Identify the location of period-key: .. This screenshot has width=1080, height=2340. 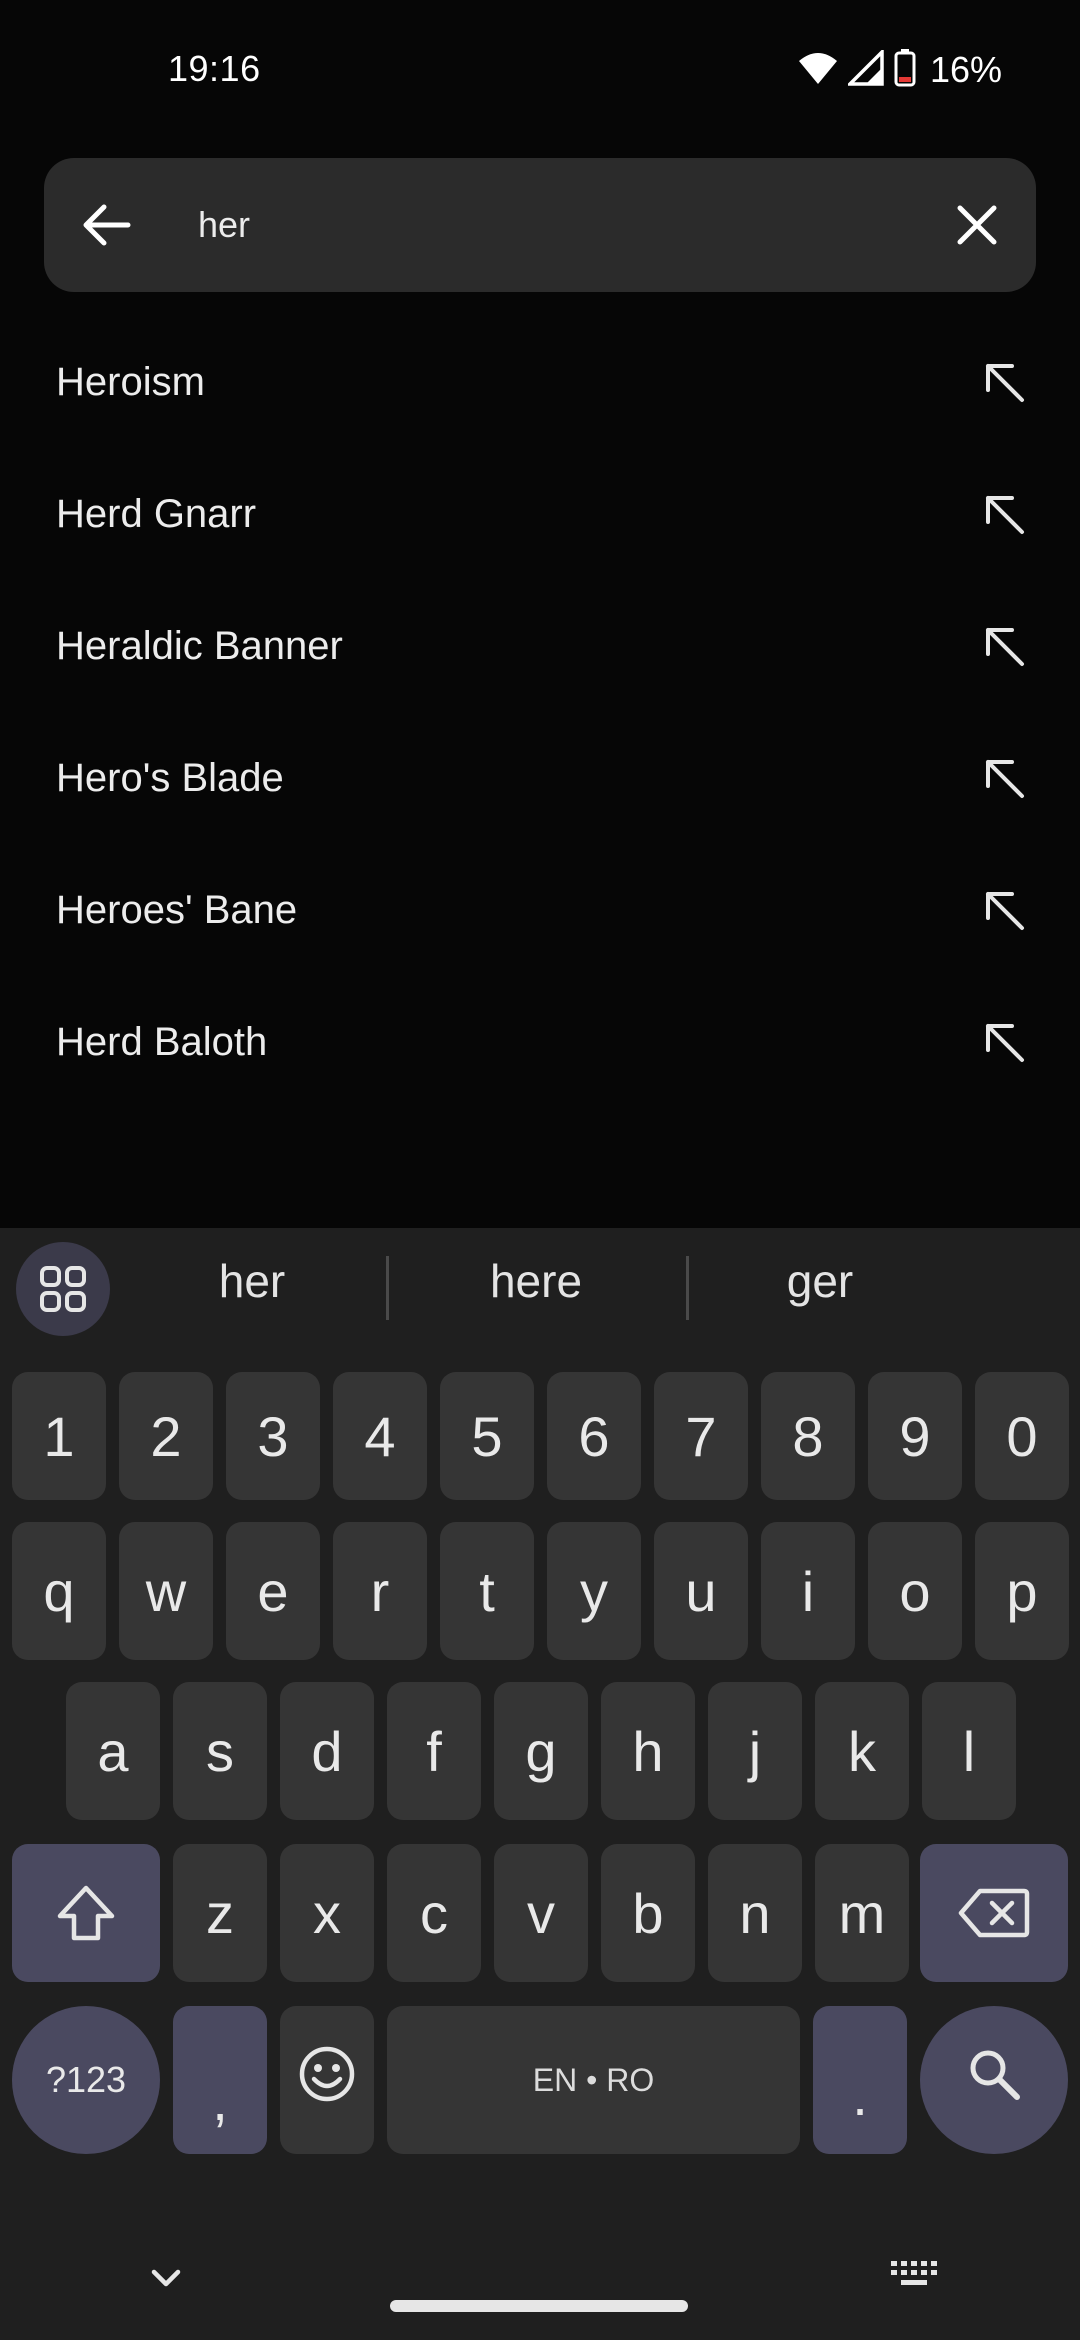
(860, 2080).